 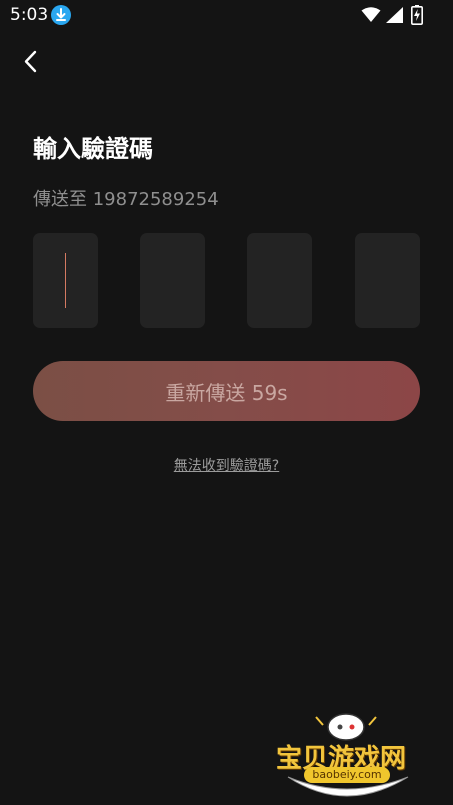 I want to click on wifi-icon, so click(x=371, y=17).